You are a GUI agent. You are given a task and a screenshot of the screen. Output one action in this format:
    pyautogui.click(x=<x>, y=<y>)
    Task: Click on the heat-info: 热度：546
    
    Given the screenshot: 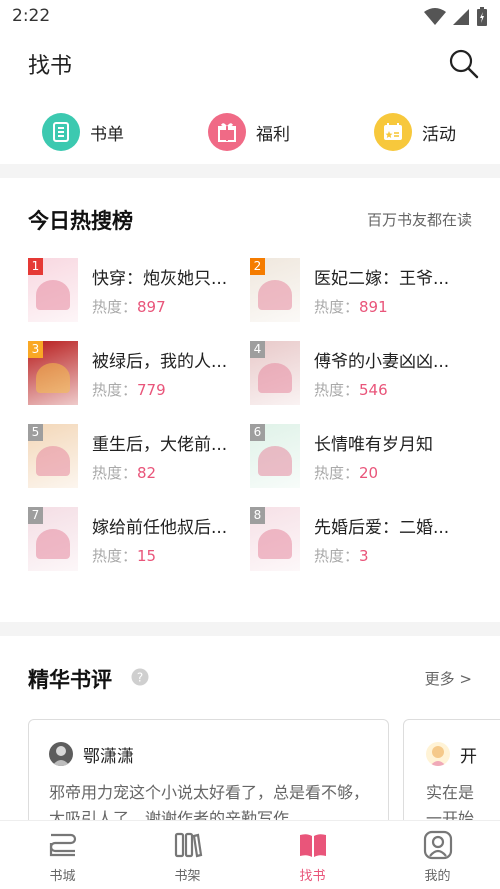 What is the action you would take?
    pyautogui.click(x=351, y=389)
    